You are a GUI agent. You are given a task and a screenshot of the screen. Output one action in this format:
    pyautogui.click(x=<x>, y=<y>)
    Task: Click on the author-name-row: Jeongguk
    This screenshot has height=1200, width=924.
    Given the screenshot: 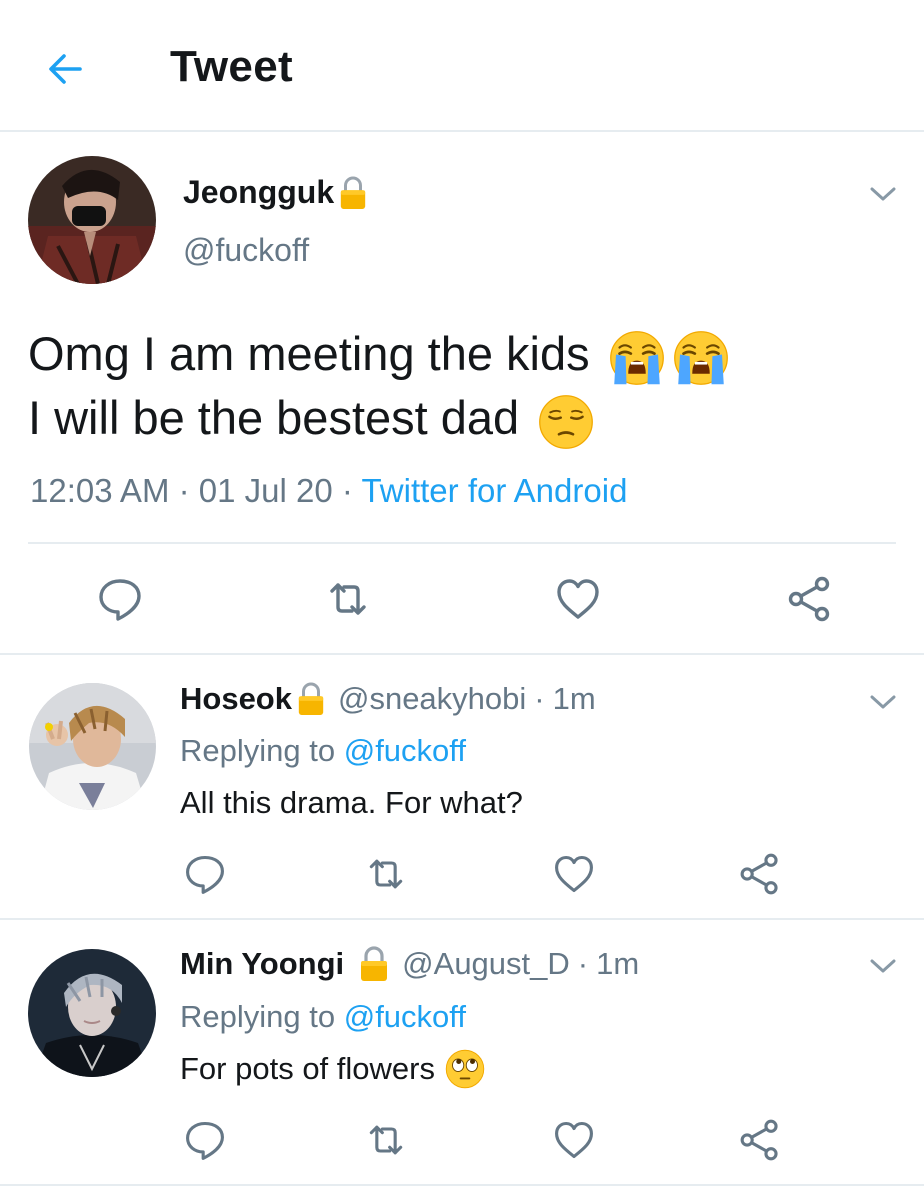 What is the action you would take?
    pyautogui.click(x=275, y=192)
    